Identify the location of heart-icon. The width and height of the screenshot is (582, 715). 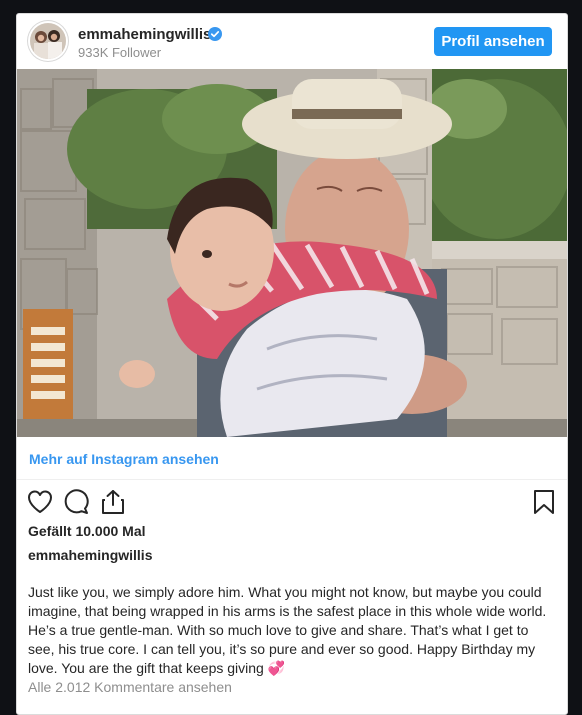
(40, 502).